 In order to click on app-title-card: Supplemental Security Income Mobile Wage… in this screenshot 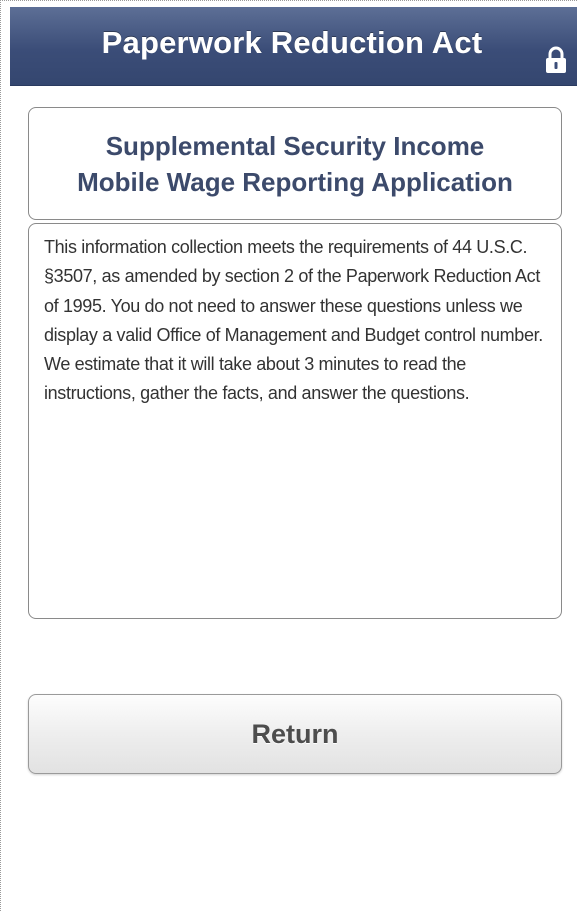, I will do `click(295, 163)`.